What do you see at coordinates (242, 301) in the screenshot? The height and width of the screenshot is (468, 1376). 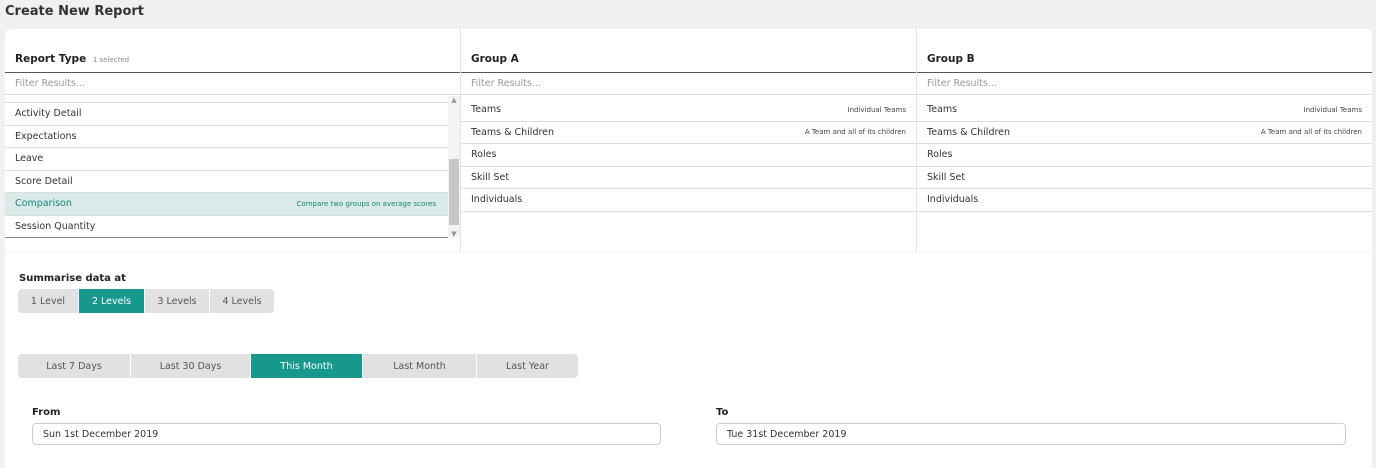 I see `level-4-button: 4 Levels` at bounding box center [242, 301].